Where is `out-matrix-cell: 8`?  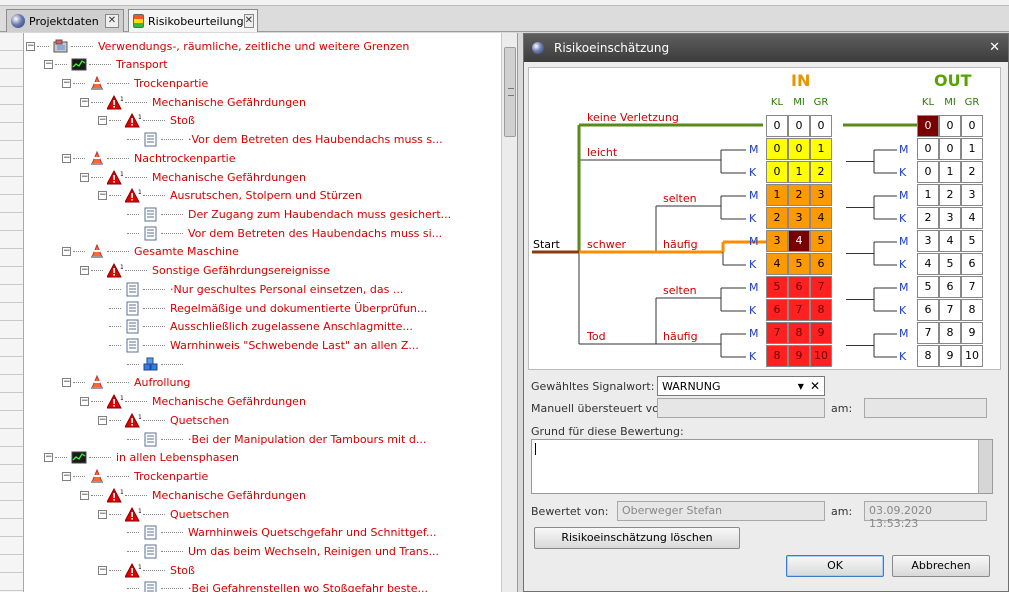
out-matrix-cell: 8 is located at coordinates (928, 356).